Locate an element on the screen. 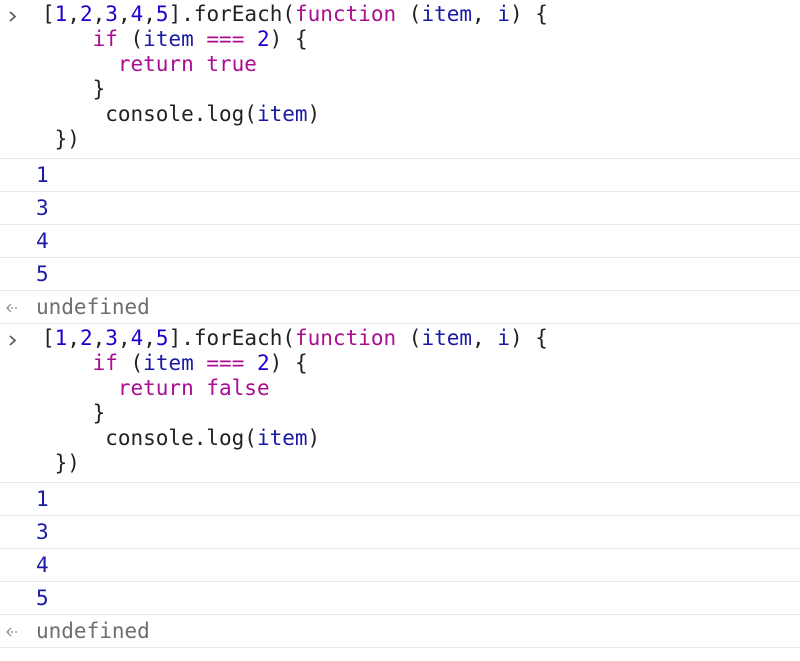 This screenshot has width=800, height=661. code-line: } is located at coordinates (421, 89).